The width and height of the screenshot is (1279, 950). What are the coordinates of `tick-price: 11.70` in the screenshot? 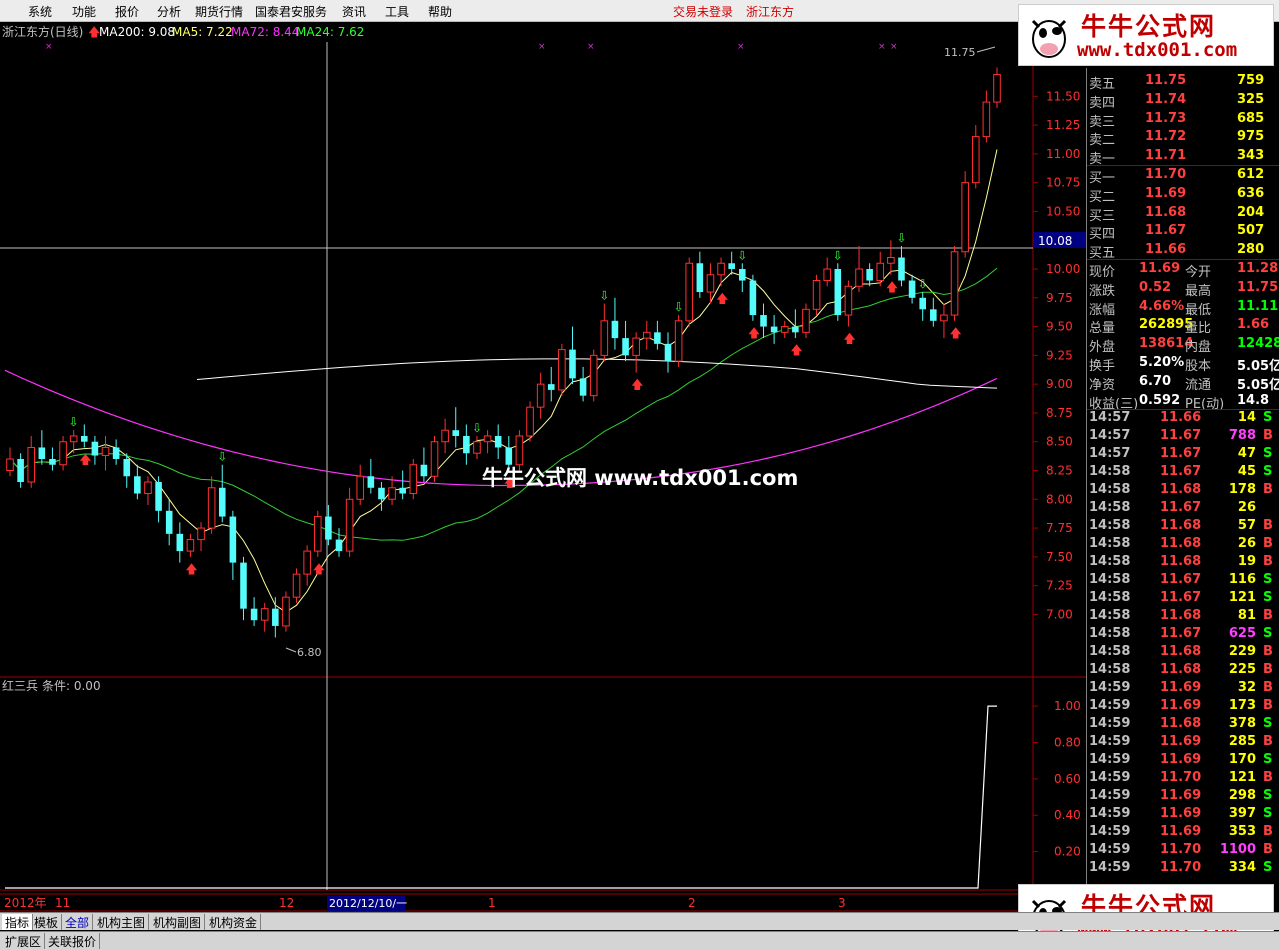 It's located at (1181, 778).